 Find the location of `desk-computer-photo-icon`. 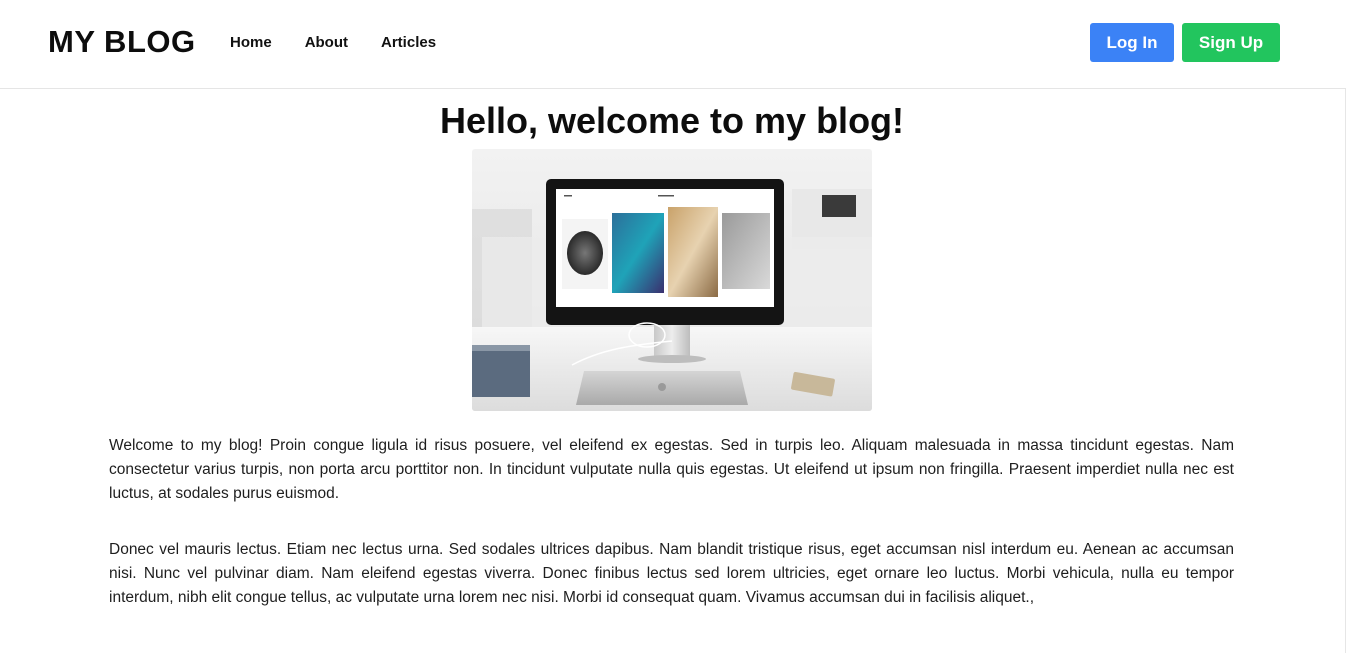

desk-computer-photo-icon is located at coordinates (672, 280).